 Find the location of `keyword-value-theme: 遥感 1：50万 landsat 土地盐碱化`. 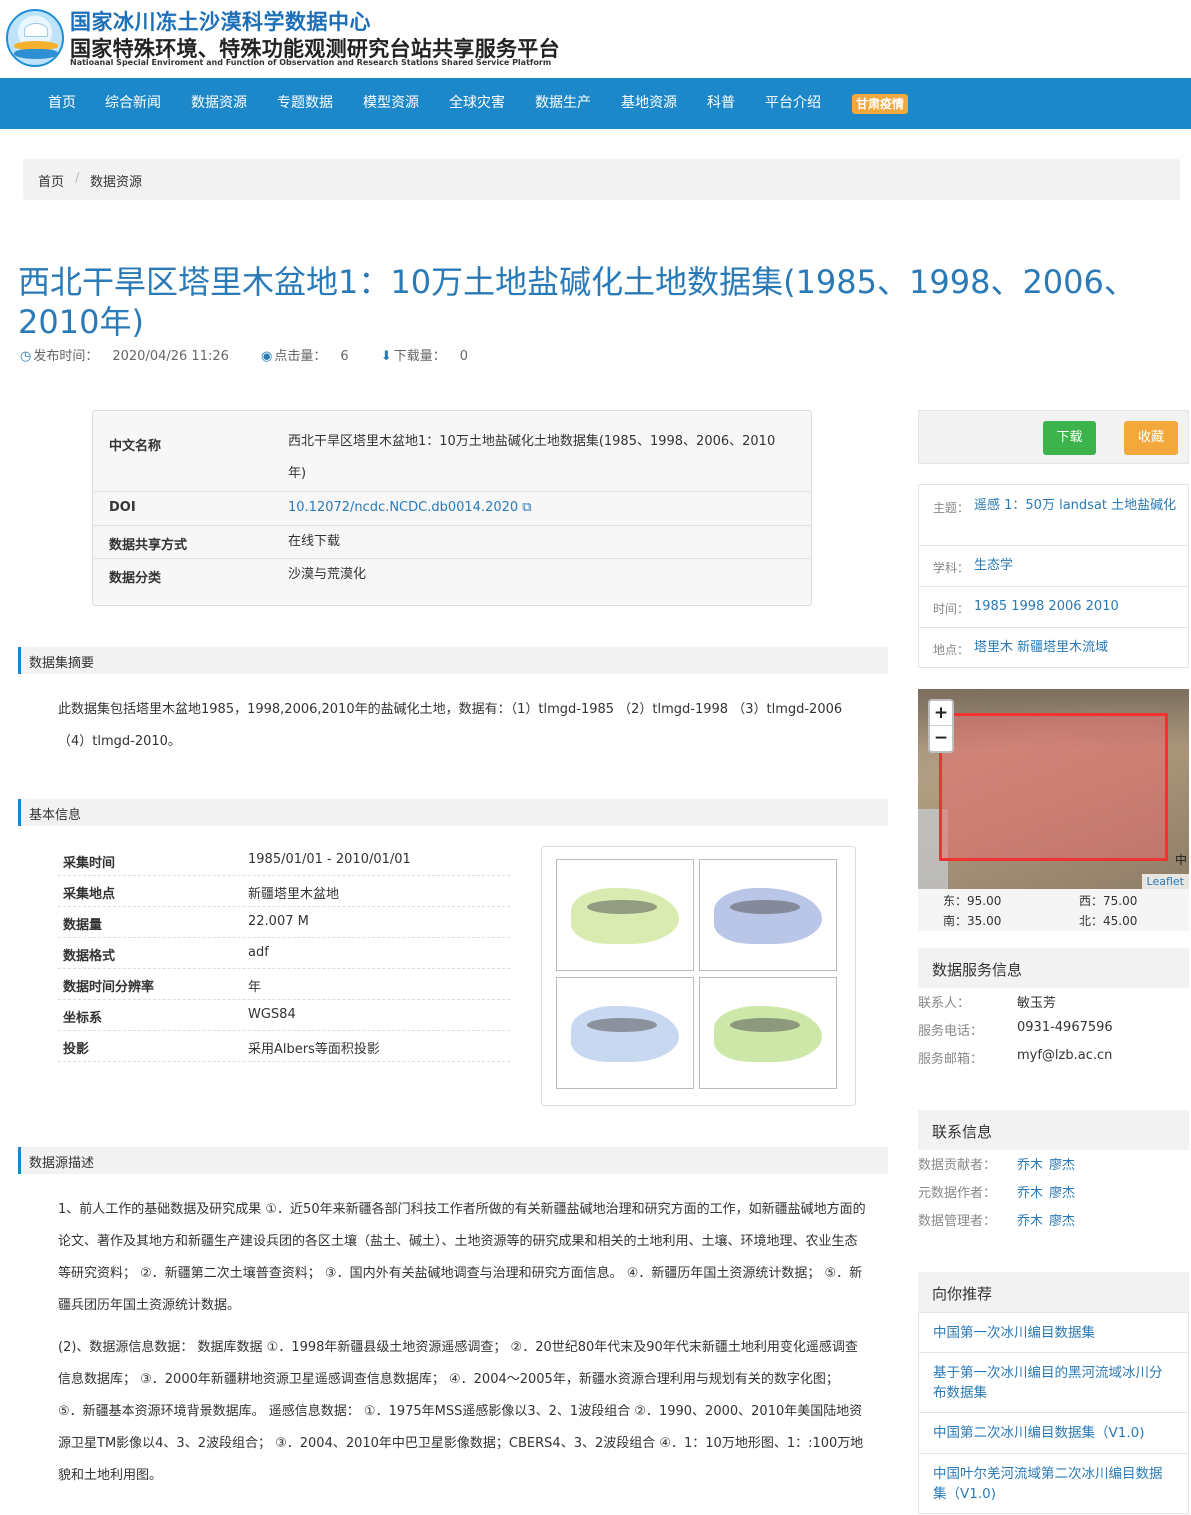

keyword-value-theme: 遥感 1：50万 landsat 土地盐碱化 is located at coordinates (1076, 506).